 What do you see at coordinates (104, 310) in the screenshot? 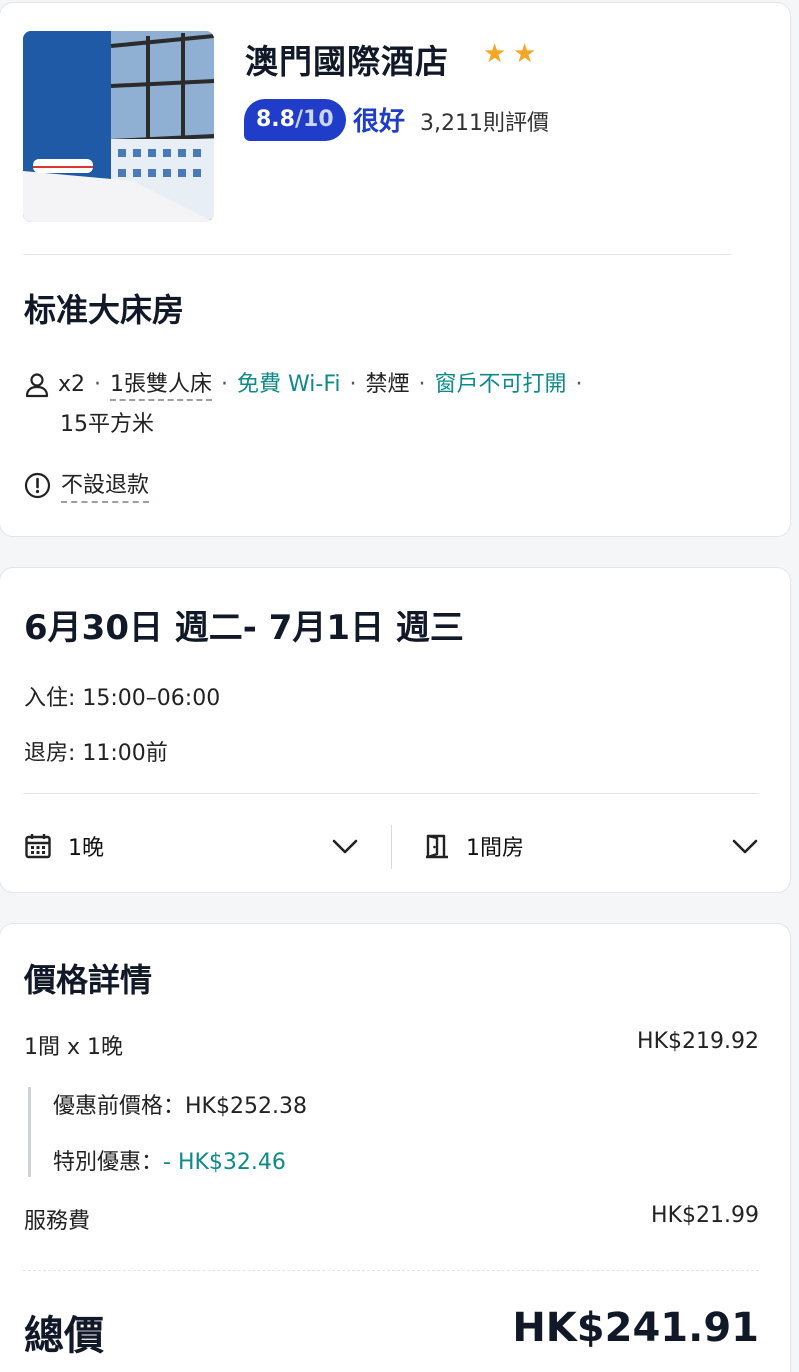
I see `room-name: 标准大床房` at bounding box center [104, 310].